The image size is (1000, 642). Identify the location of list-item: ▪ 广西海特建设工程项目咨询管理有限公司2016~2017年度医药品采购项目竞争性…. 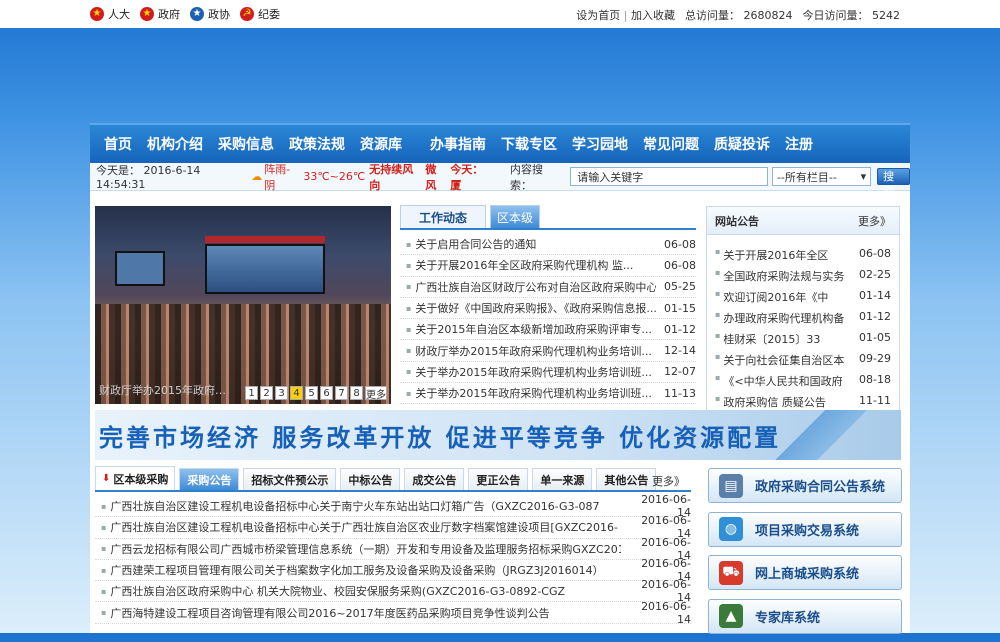
(393, 613).